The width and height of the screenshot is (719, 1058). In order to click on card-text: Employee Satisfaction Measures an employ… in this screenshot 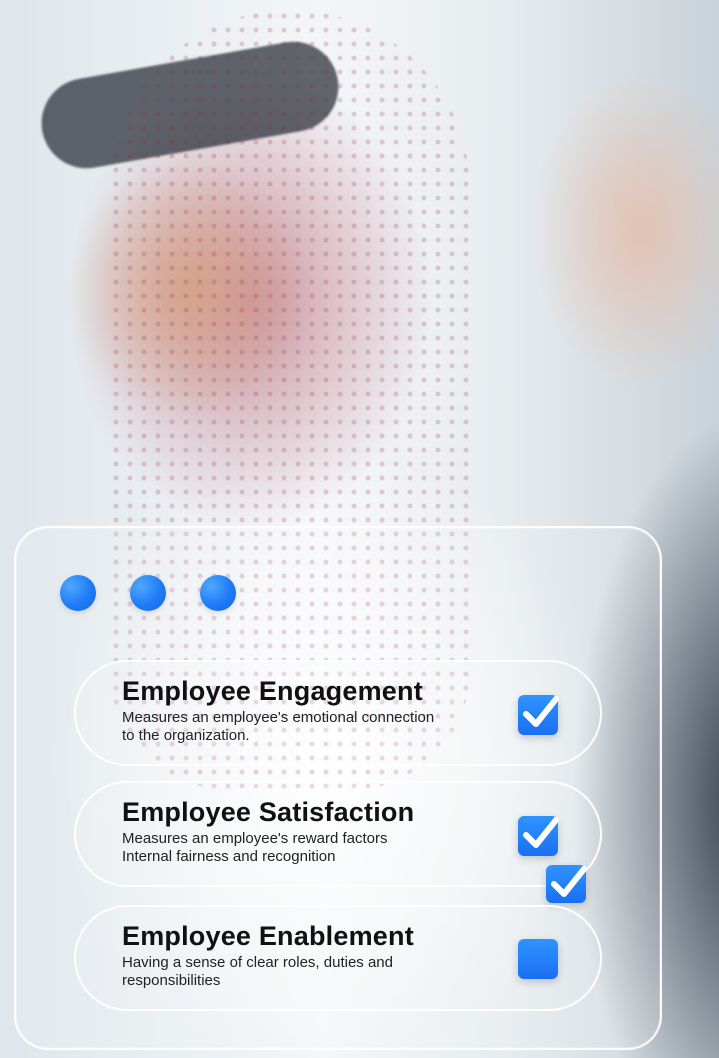, I will do `click(312, 831)`.